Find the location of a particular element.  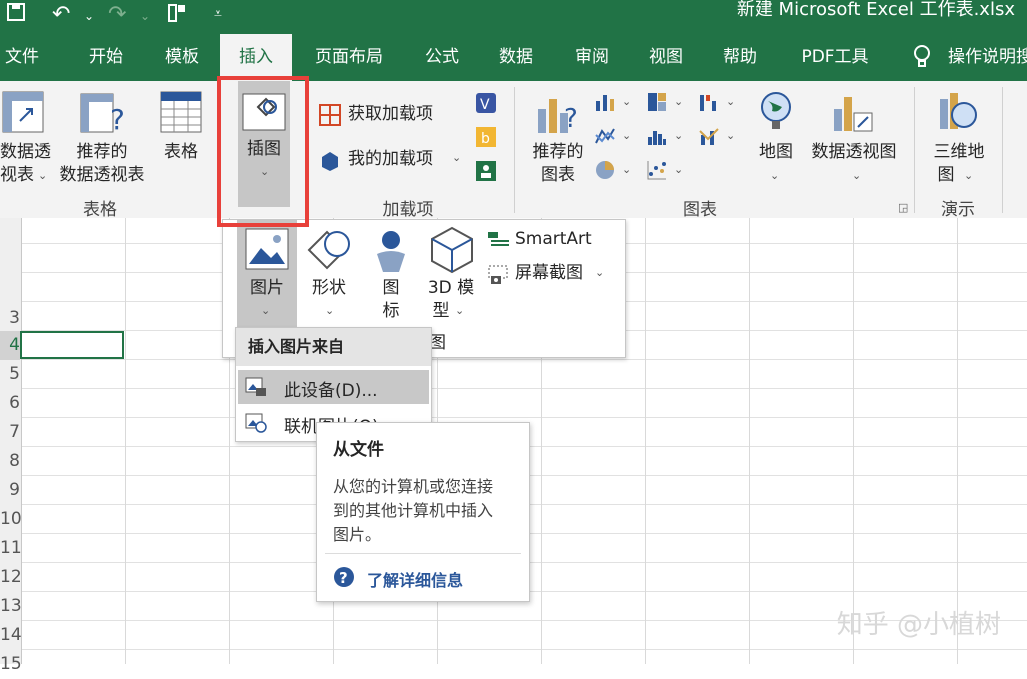

3d-models-icon is located at coordinates (452, 252).